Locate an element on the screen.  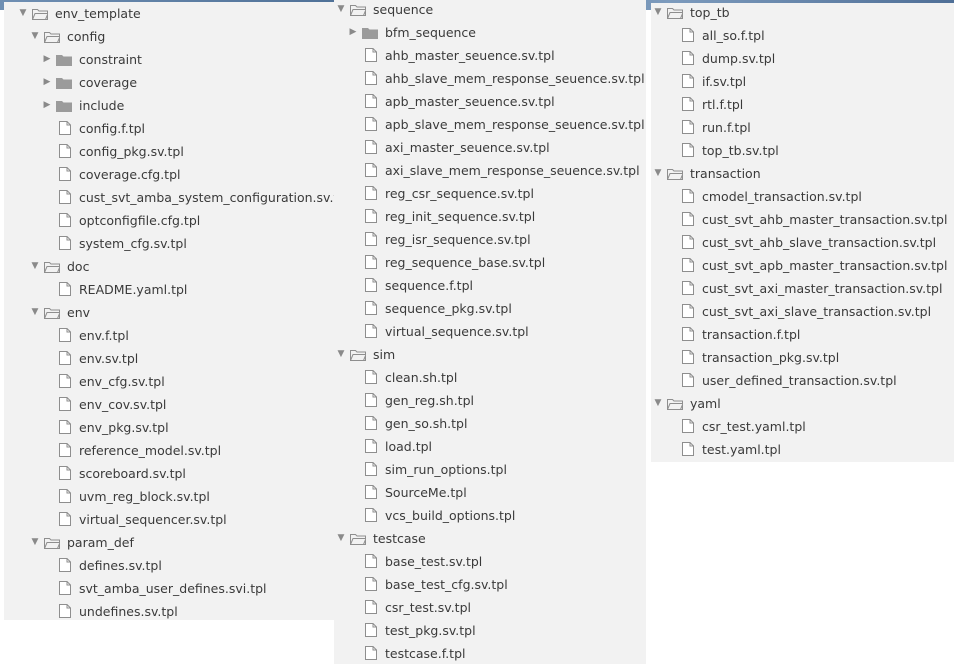
tree-folder-row: ▼ yaml is located at coordinates (802, 403).